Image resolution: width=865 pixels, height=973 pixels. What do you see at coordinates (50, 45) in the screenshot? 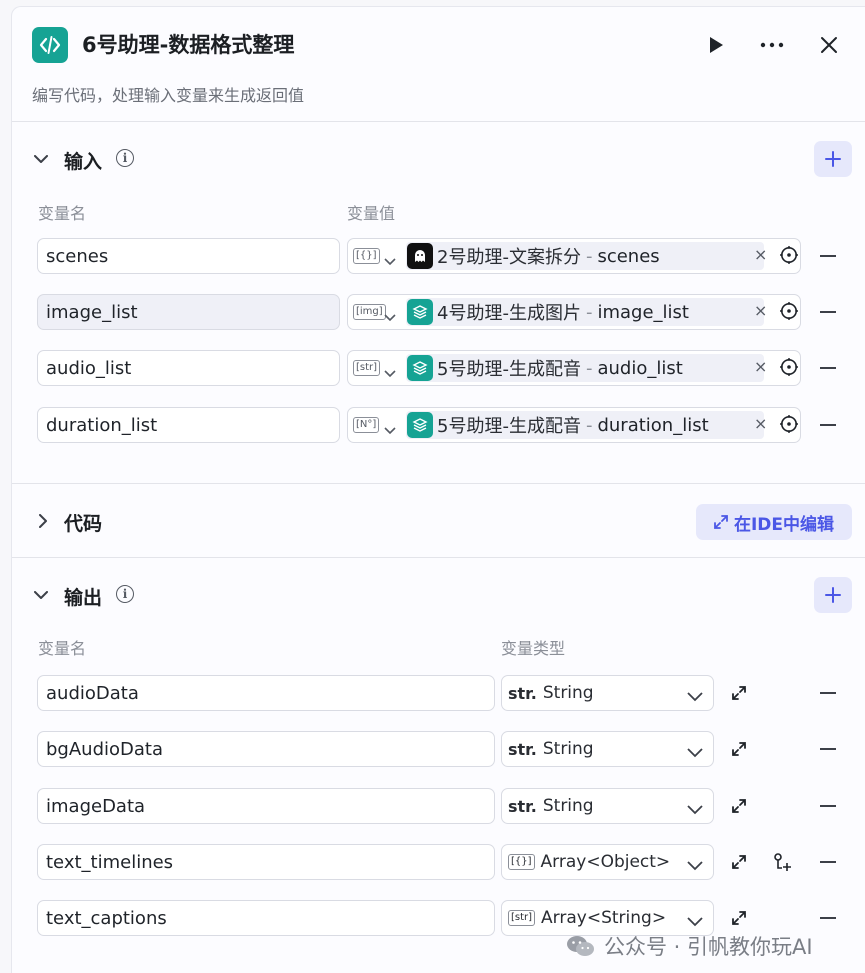
I see `code-icon` at bounding box center [50, 45].